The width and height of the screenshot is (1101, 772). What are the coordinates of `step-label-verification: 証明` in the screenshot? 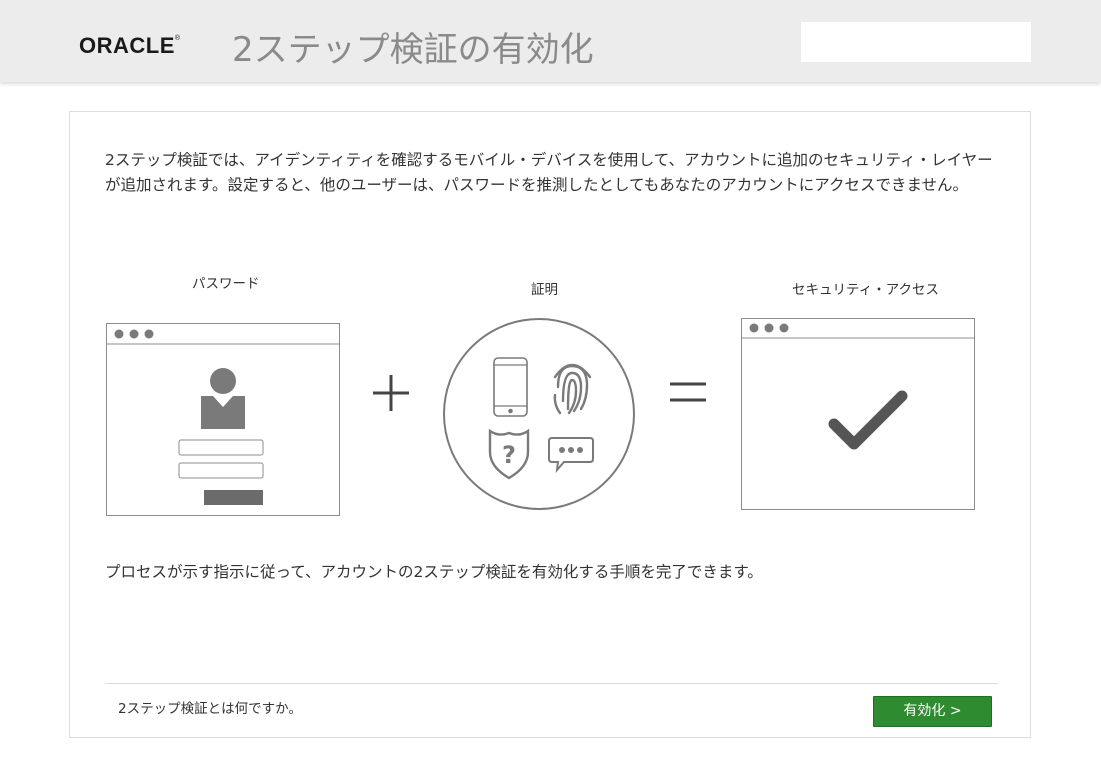 It's located at (544, 290).